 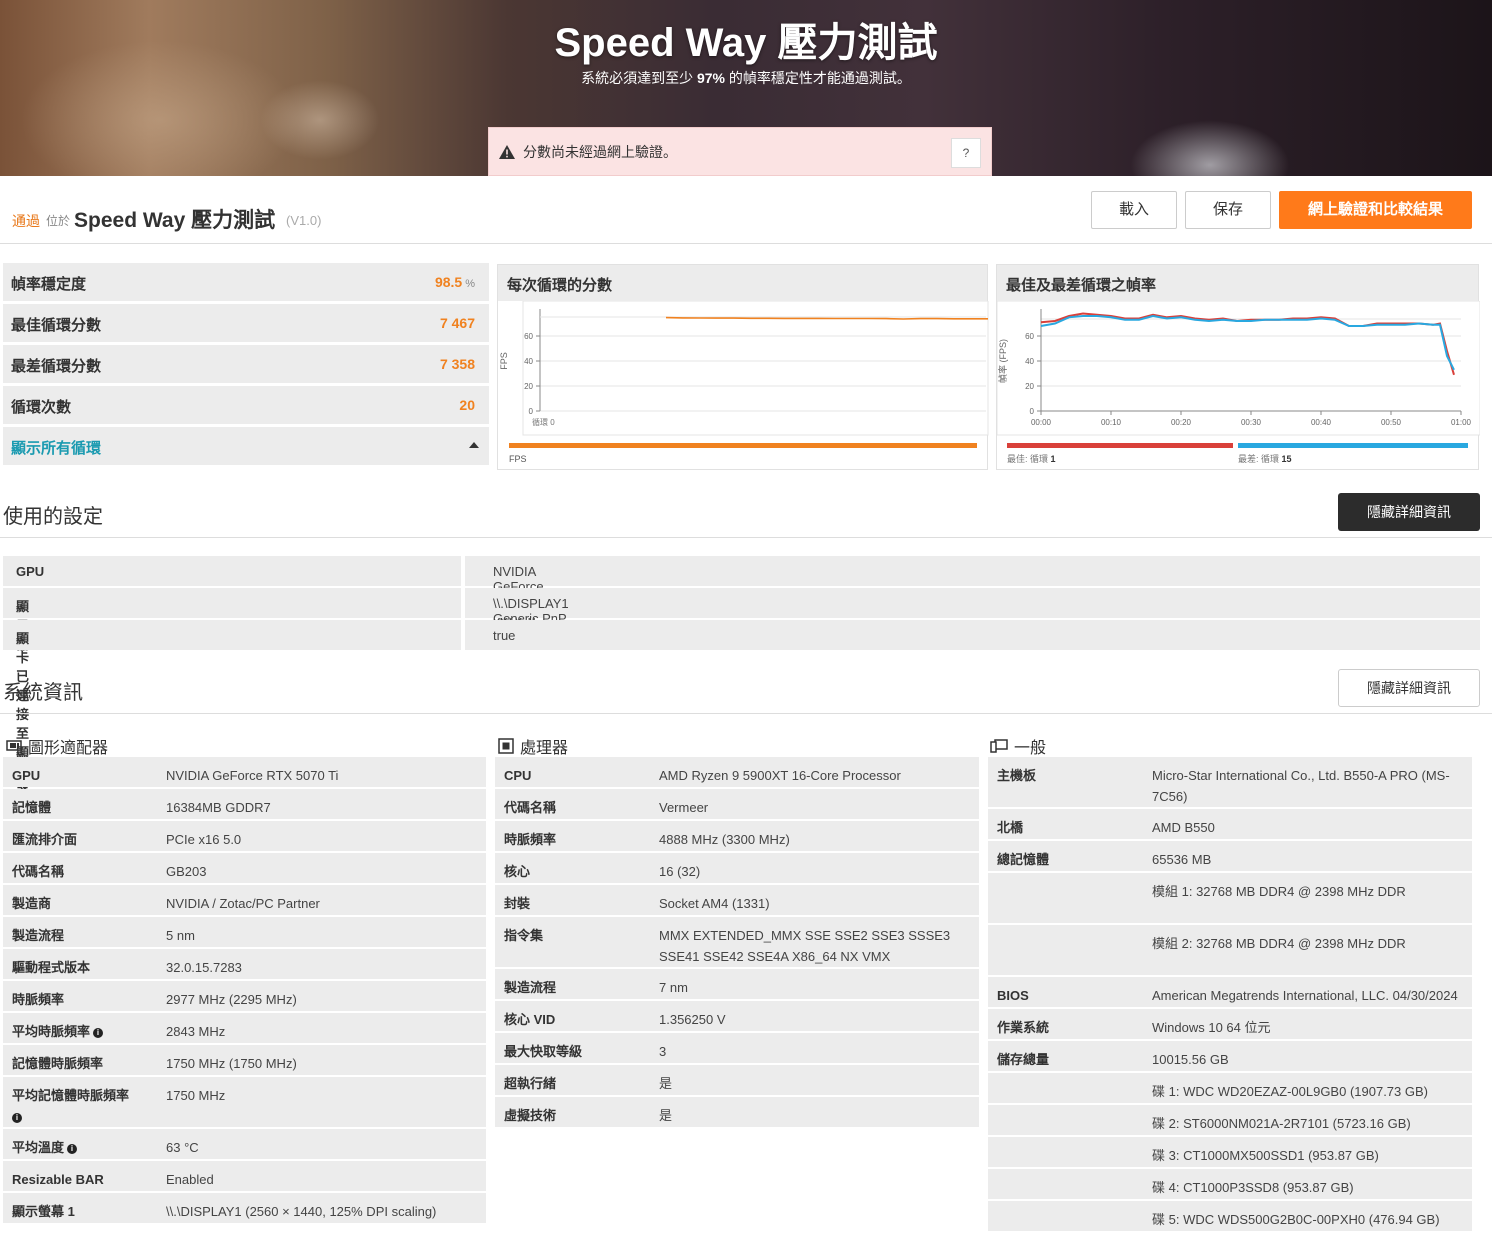 What do you see at coordinates (1230, 1056) in the screenshot?
I see `info-row: 儲存總量 10015.56 GB` at bounding box center [1230, 1056].